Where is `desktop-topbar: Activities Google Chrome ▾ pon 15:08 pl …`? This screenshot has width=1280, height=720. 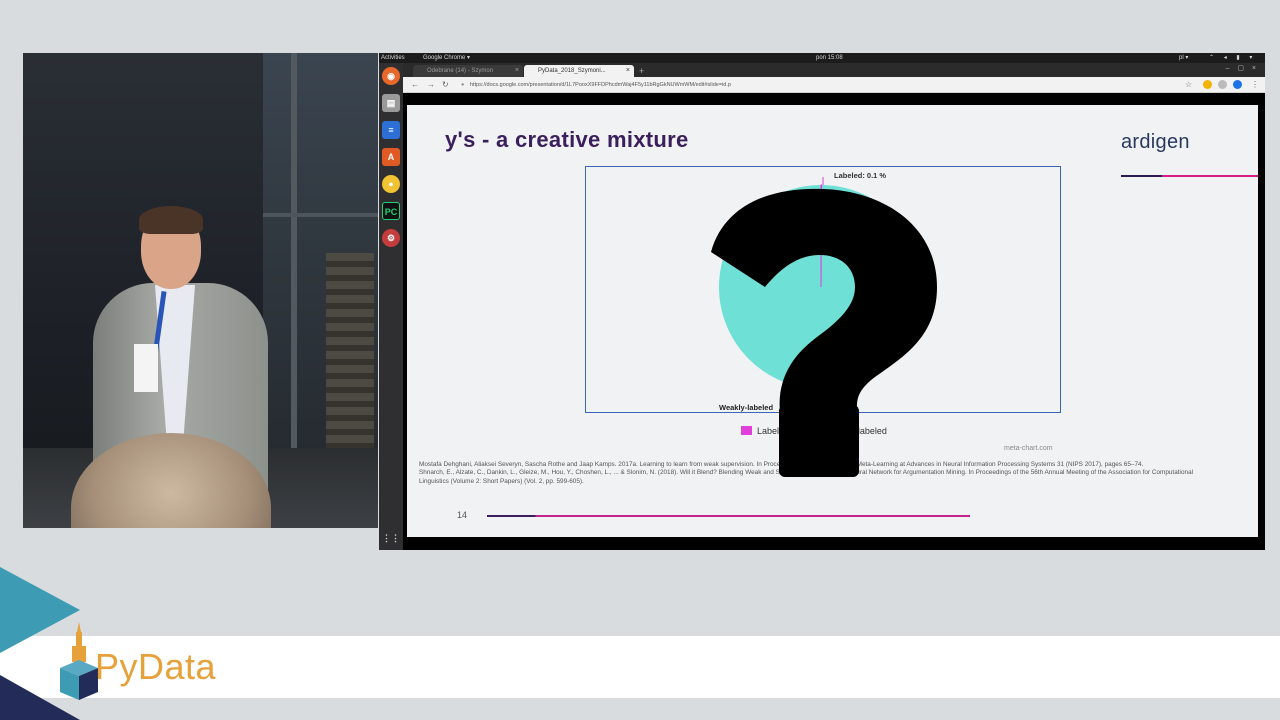
desktop-topbar: Activities Google Chrome ▾ pon 15:08 pl … is located at coordinates (822, 58).